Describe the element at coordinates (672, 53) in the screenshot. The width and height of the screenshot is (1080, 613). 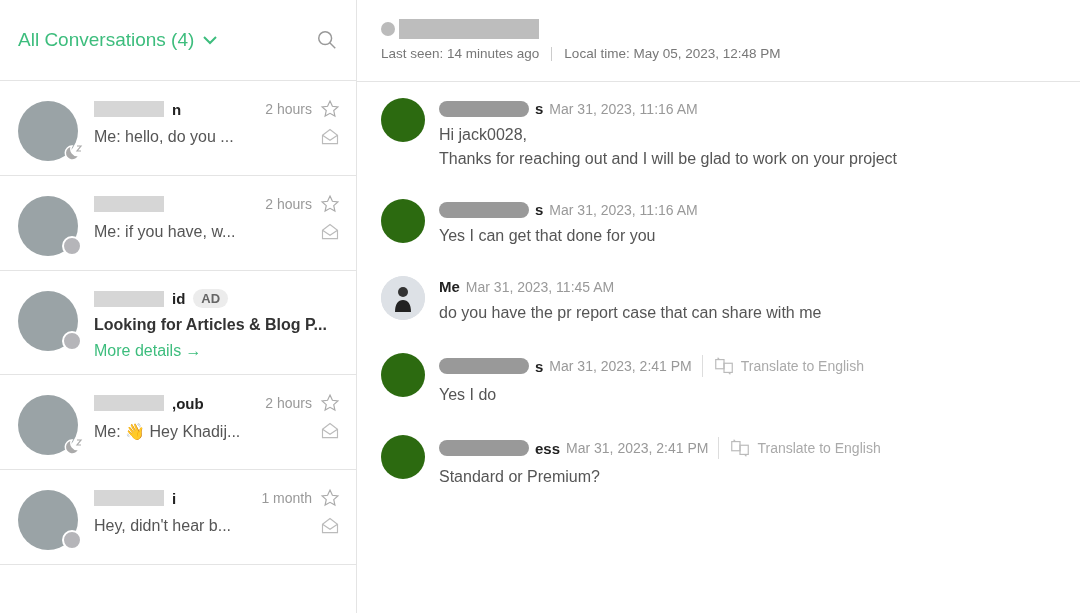
I see `local-time-text: Local time: May 05, 2023, 12:48 PM` at that location.